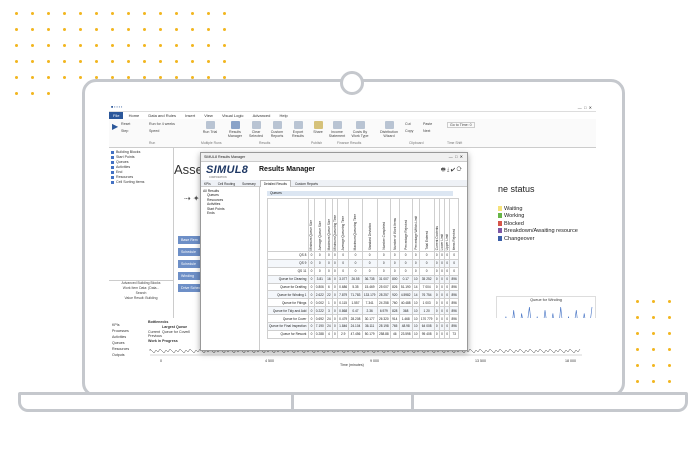  Describe the element at coordinates (415, 287) in the screenshot. I see `table-cell: 14` at that location.